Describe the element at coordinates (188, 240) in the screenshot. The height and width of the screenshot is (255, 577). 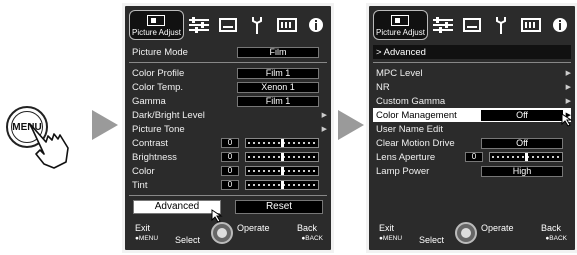
I see `select-label: Select` at that location.